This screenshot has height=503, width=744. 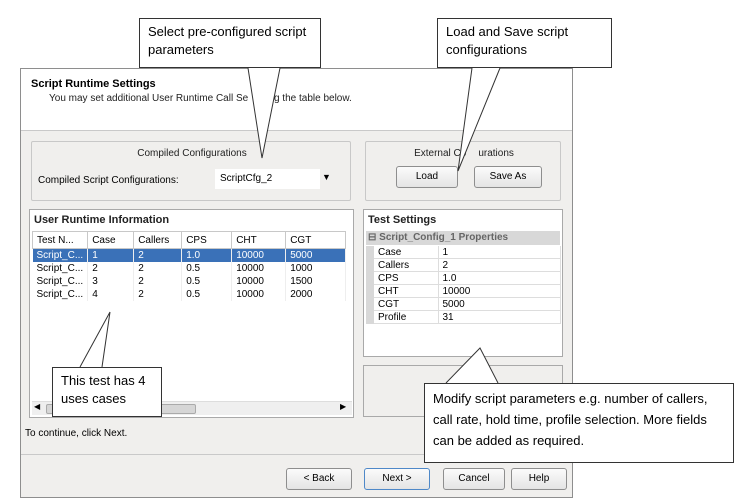 I want to click on pointer-modify, so click(x=472, y=365).